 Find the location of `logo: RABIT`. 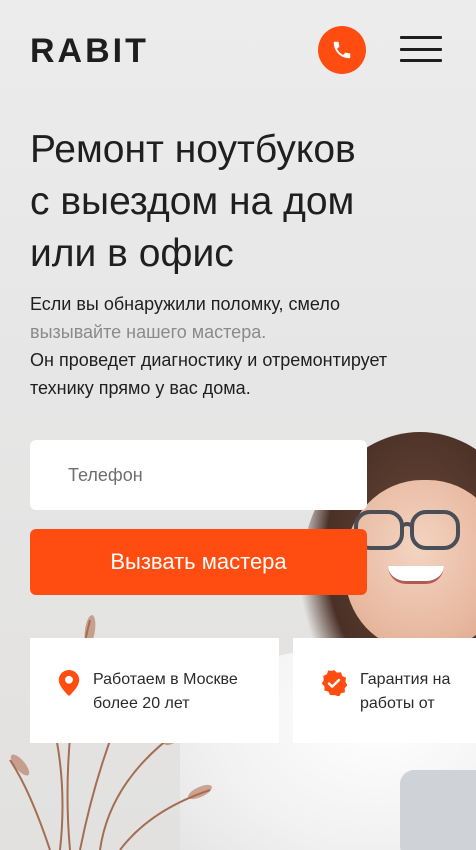

logo: RABIT is located at coordinates (89, 51).